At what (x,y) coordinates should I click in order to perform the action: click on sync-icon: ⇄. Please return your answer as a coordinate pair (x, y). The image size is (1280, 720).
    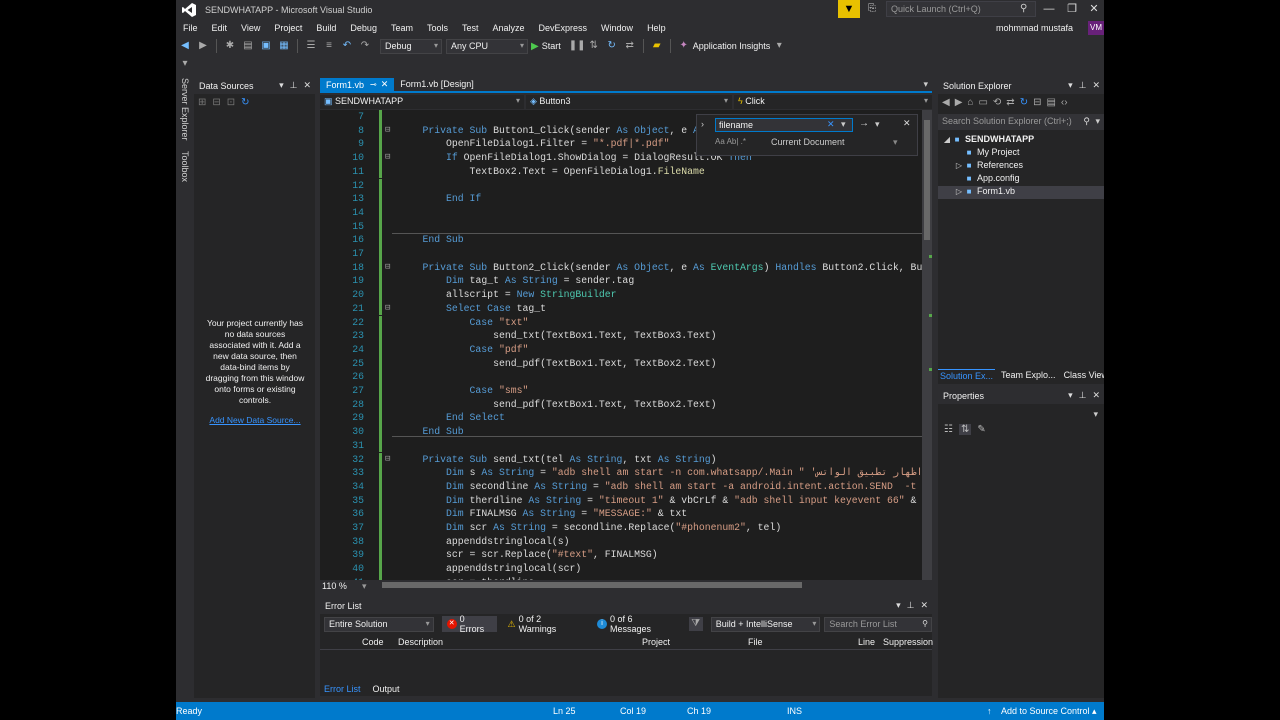
    Looking at the image, I should click on (1010, 102).